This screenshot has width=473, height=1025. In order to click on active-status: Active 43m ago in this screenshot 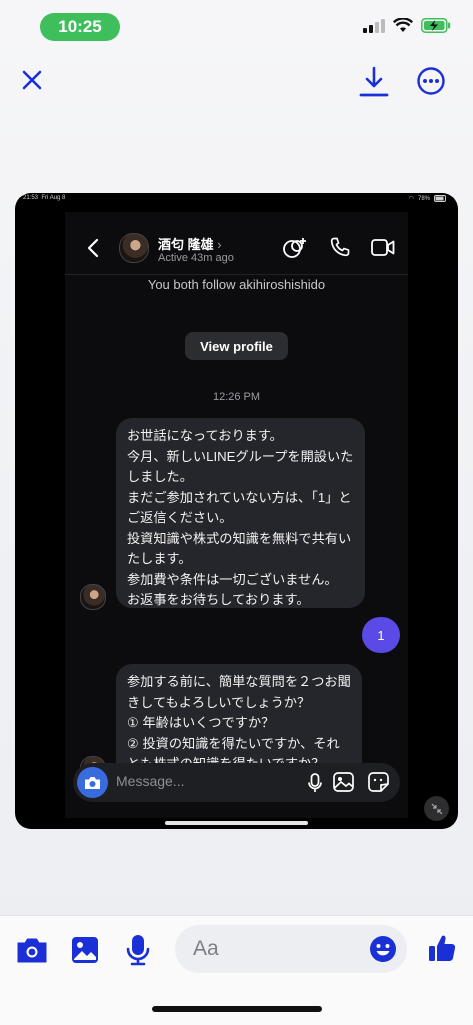, I will do `click(196, 258)`.